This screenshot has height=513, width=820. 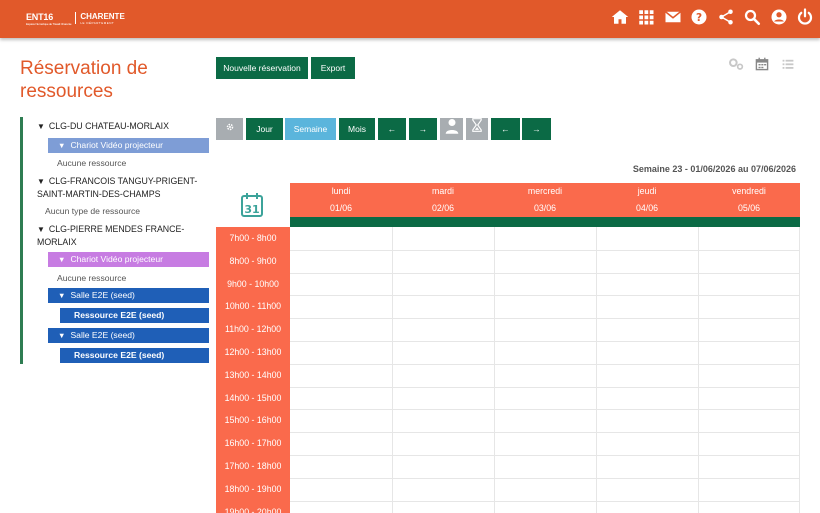 What do you see at coordinates (253, 509) in the screenshot?
I see `time-slot-label: 19h00 - 20h00` at bounding box center [253, 509].